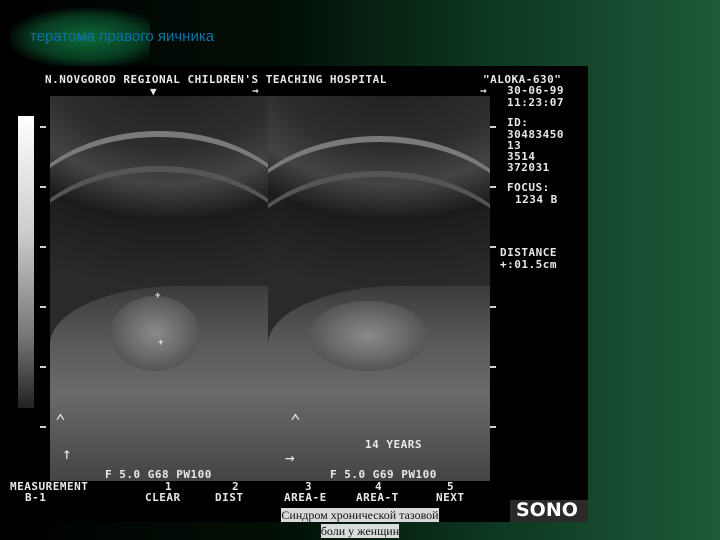  What do you see at coordinates (122, 36) in the screenshot?
I see `slide-title: тератома правого яичника` at bounding box center [122, 36].